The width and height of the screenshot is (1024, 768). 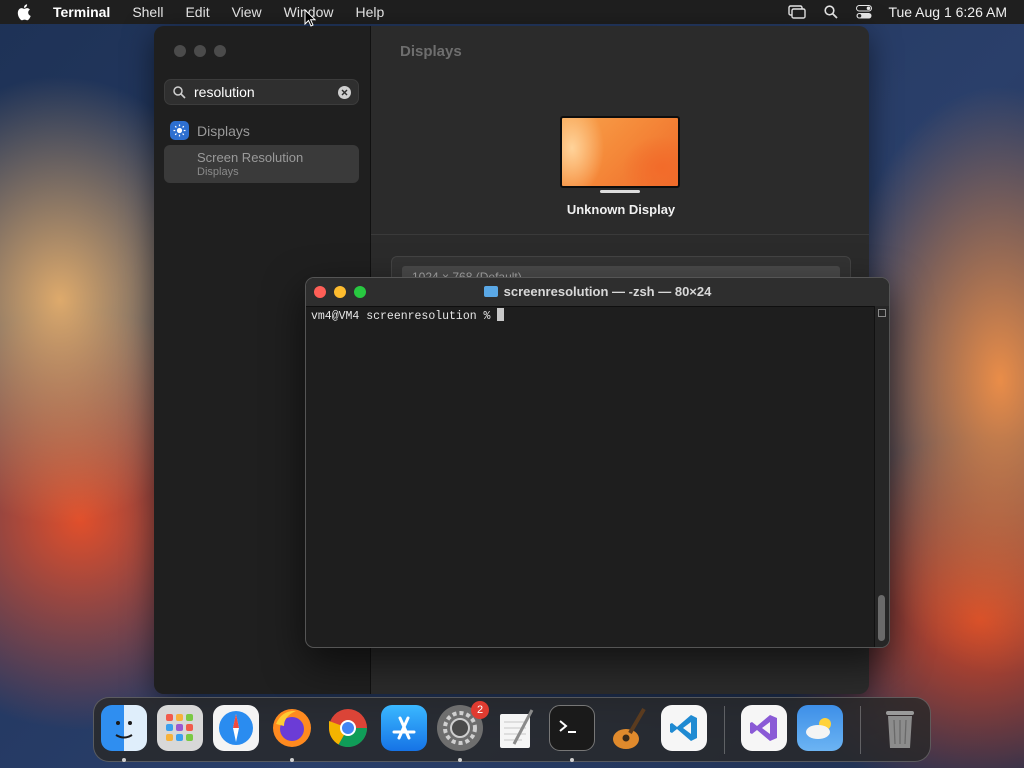 I want to click on shell-prompt: vm4@VM4 screenresolution %, so click(x=404, y=316).